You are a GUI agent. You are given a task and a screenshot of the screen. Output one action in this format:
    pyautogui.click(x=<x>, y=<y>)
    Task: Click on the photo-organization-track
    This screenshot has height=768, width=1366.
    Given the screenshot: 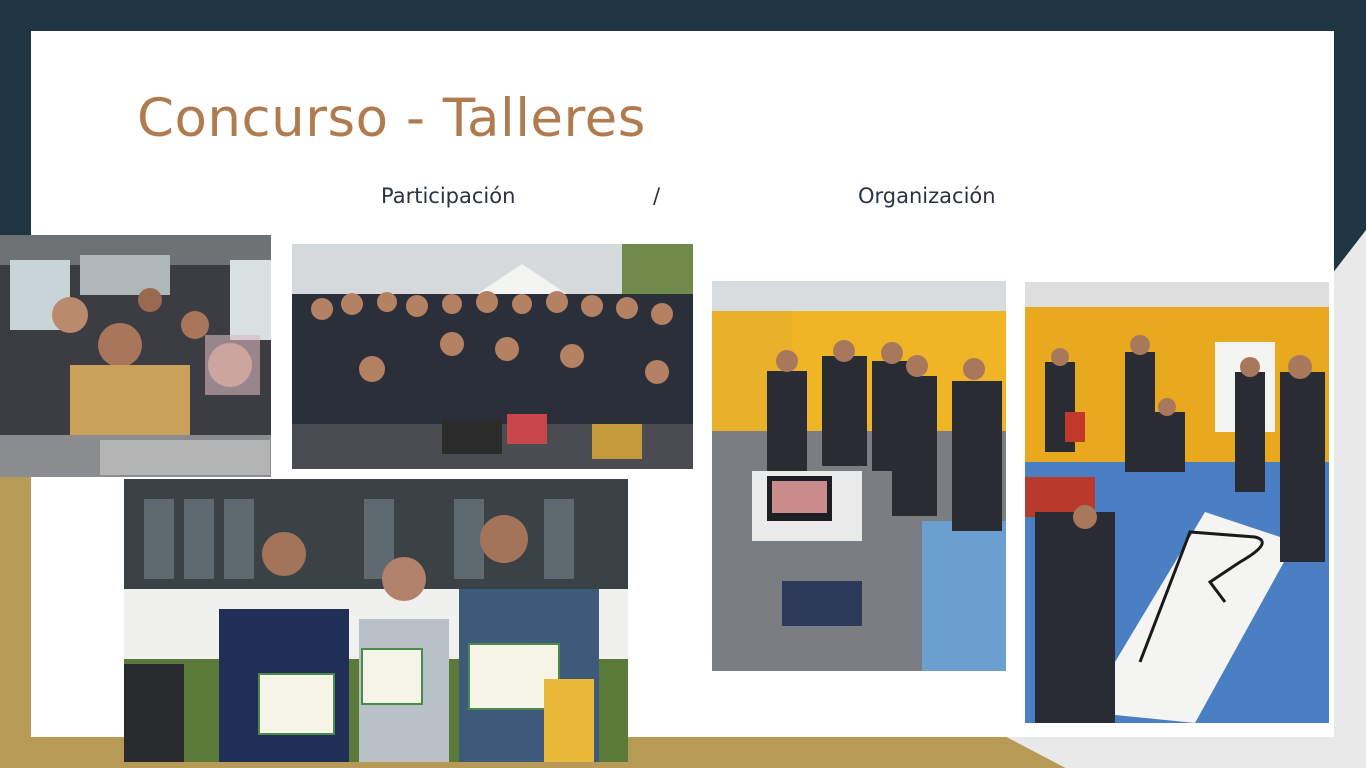 What is the action you would take?
    pyautogui.click(x=1177, y=502)
    